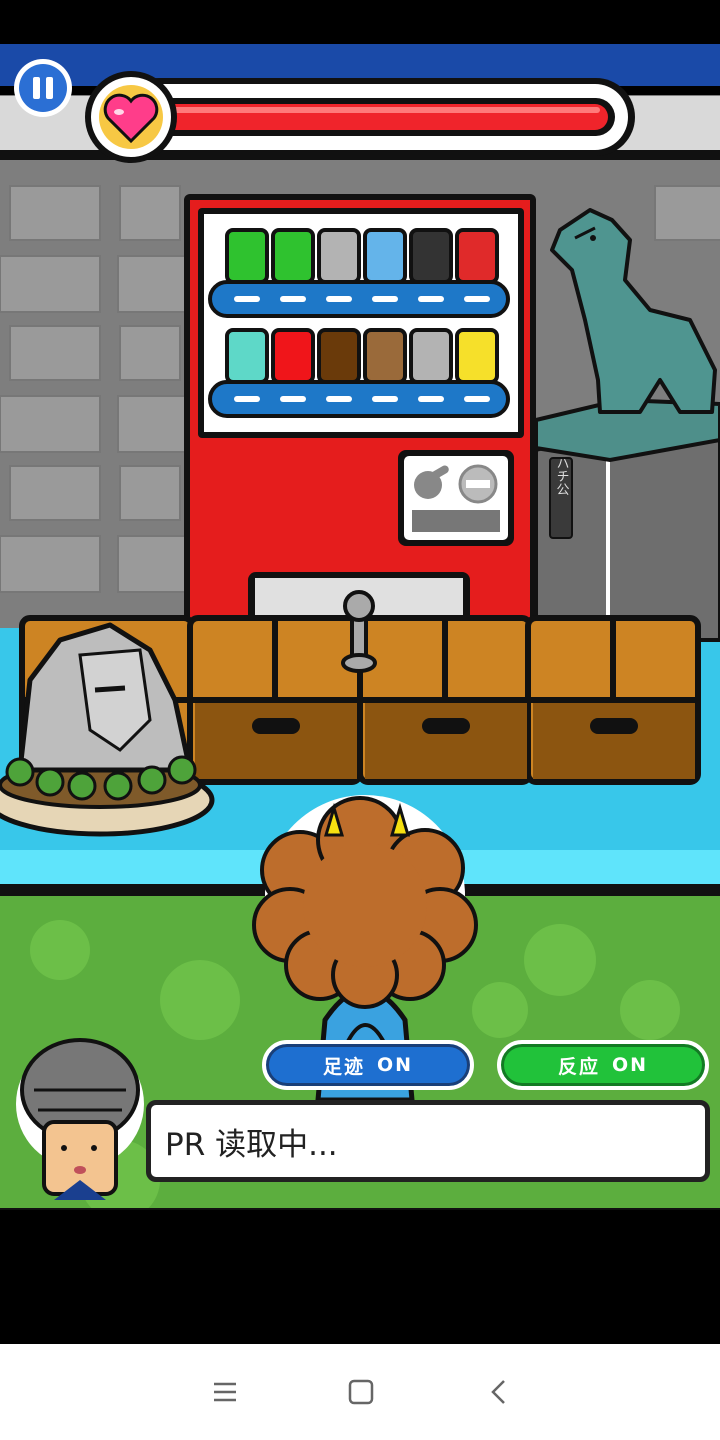 This screenshot has width=720, height=1440. I want to click on system-nav-bar, so click(360, 1392).